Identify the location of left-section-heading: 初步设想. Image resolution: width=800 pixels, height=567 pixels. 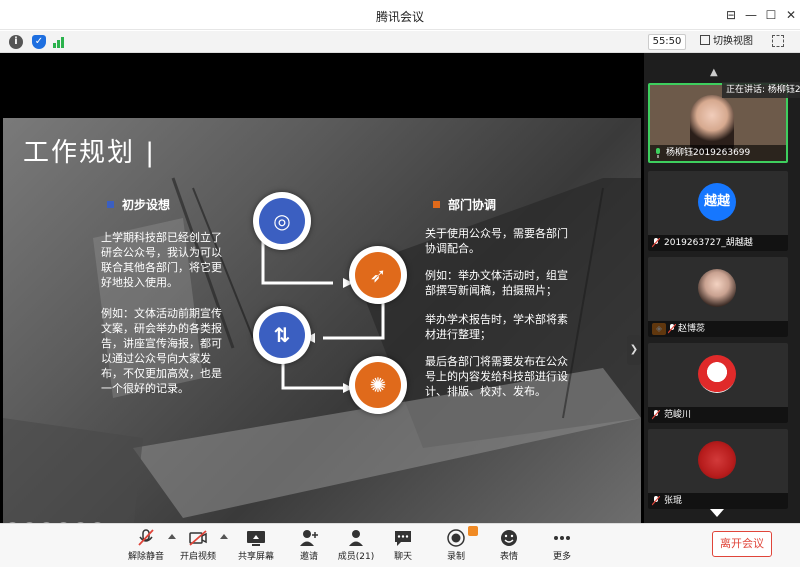
(138, 204).